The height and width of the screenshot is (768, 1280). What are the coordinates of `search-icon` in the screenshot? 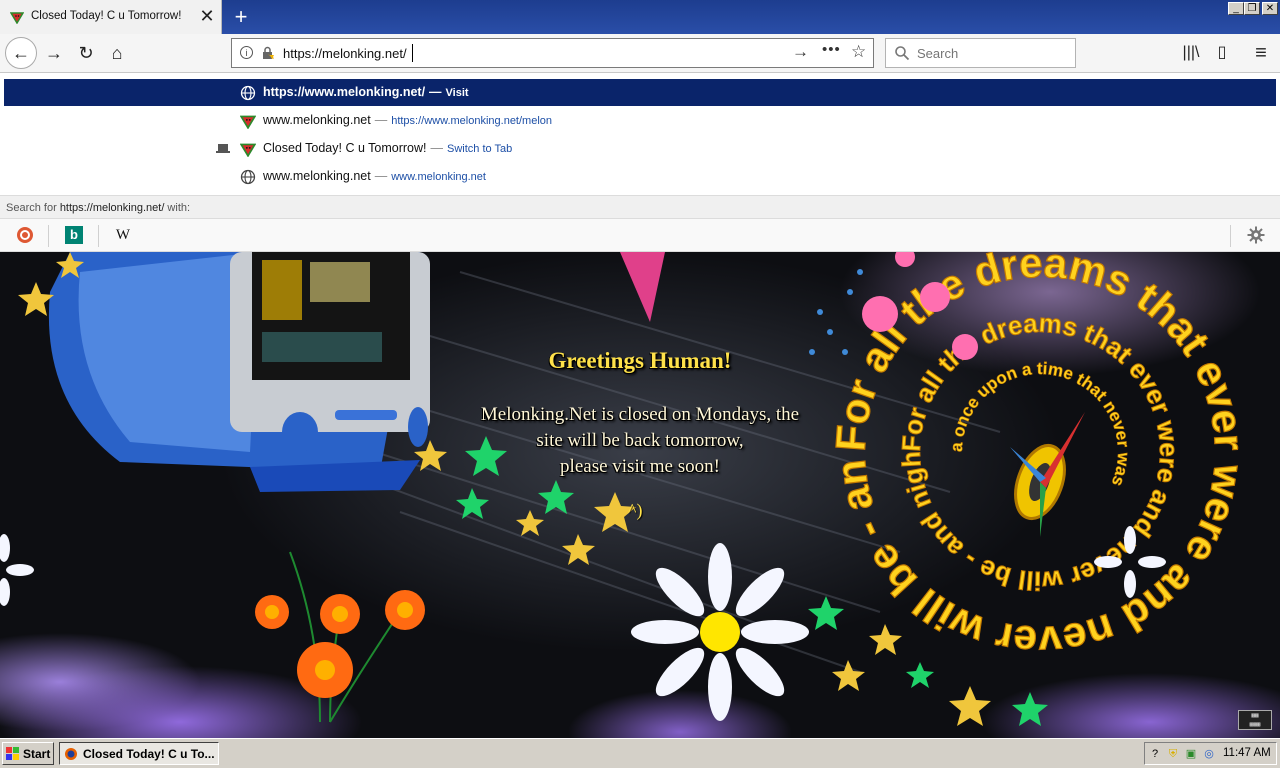 It's located at (902, 53).